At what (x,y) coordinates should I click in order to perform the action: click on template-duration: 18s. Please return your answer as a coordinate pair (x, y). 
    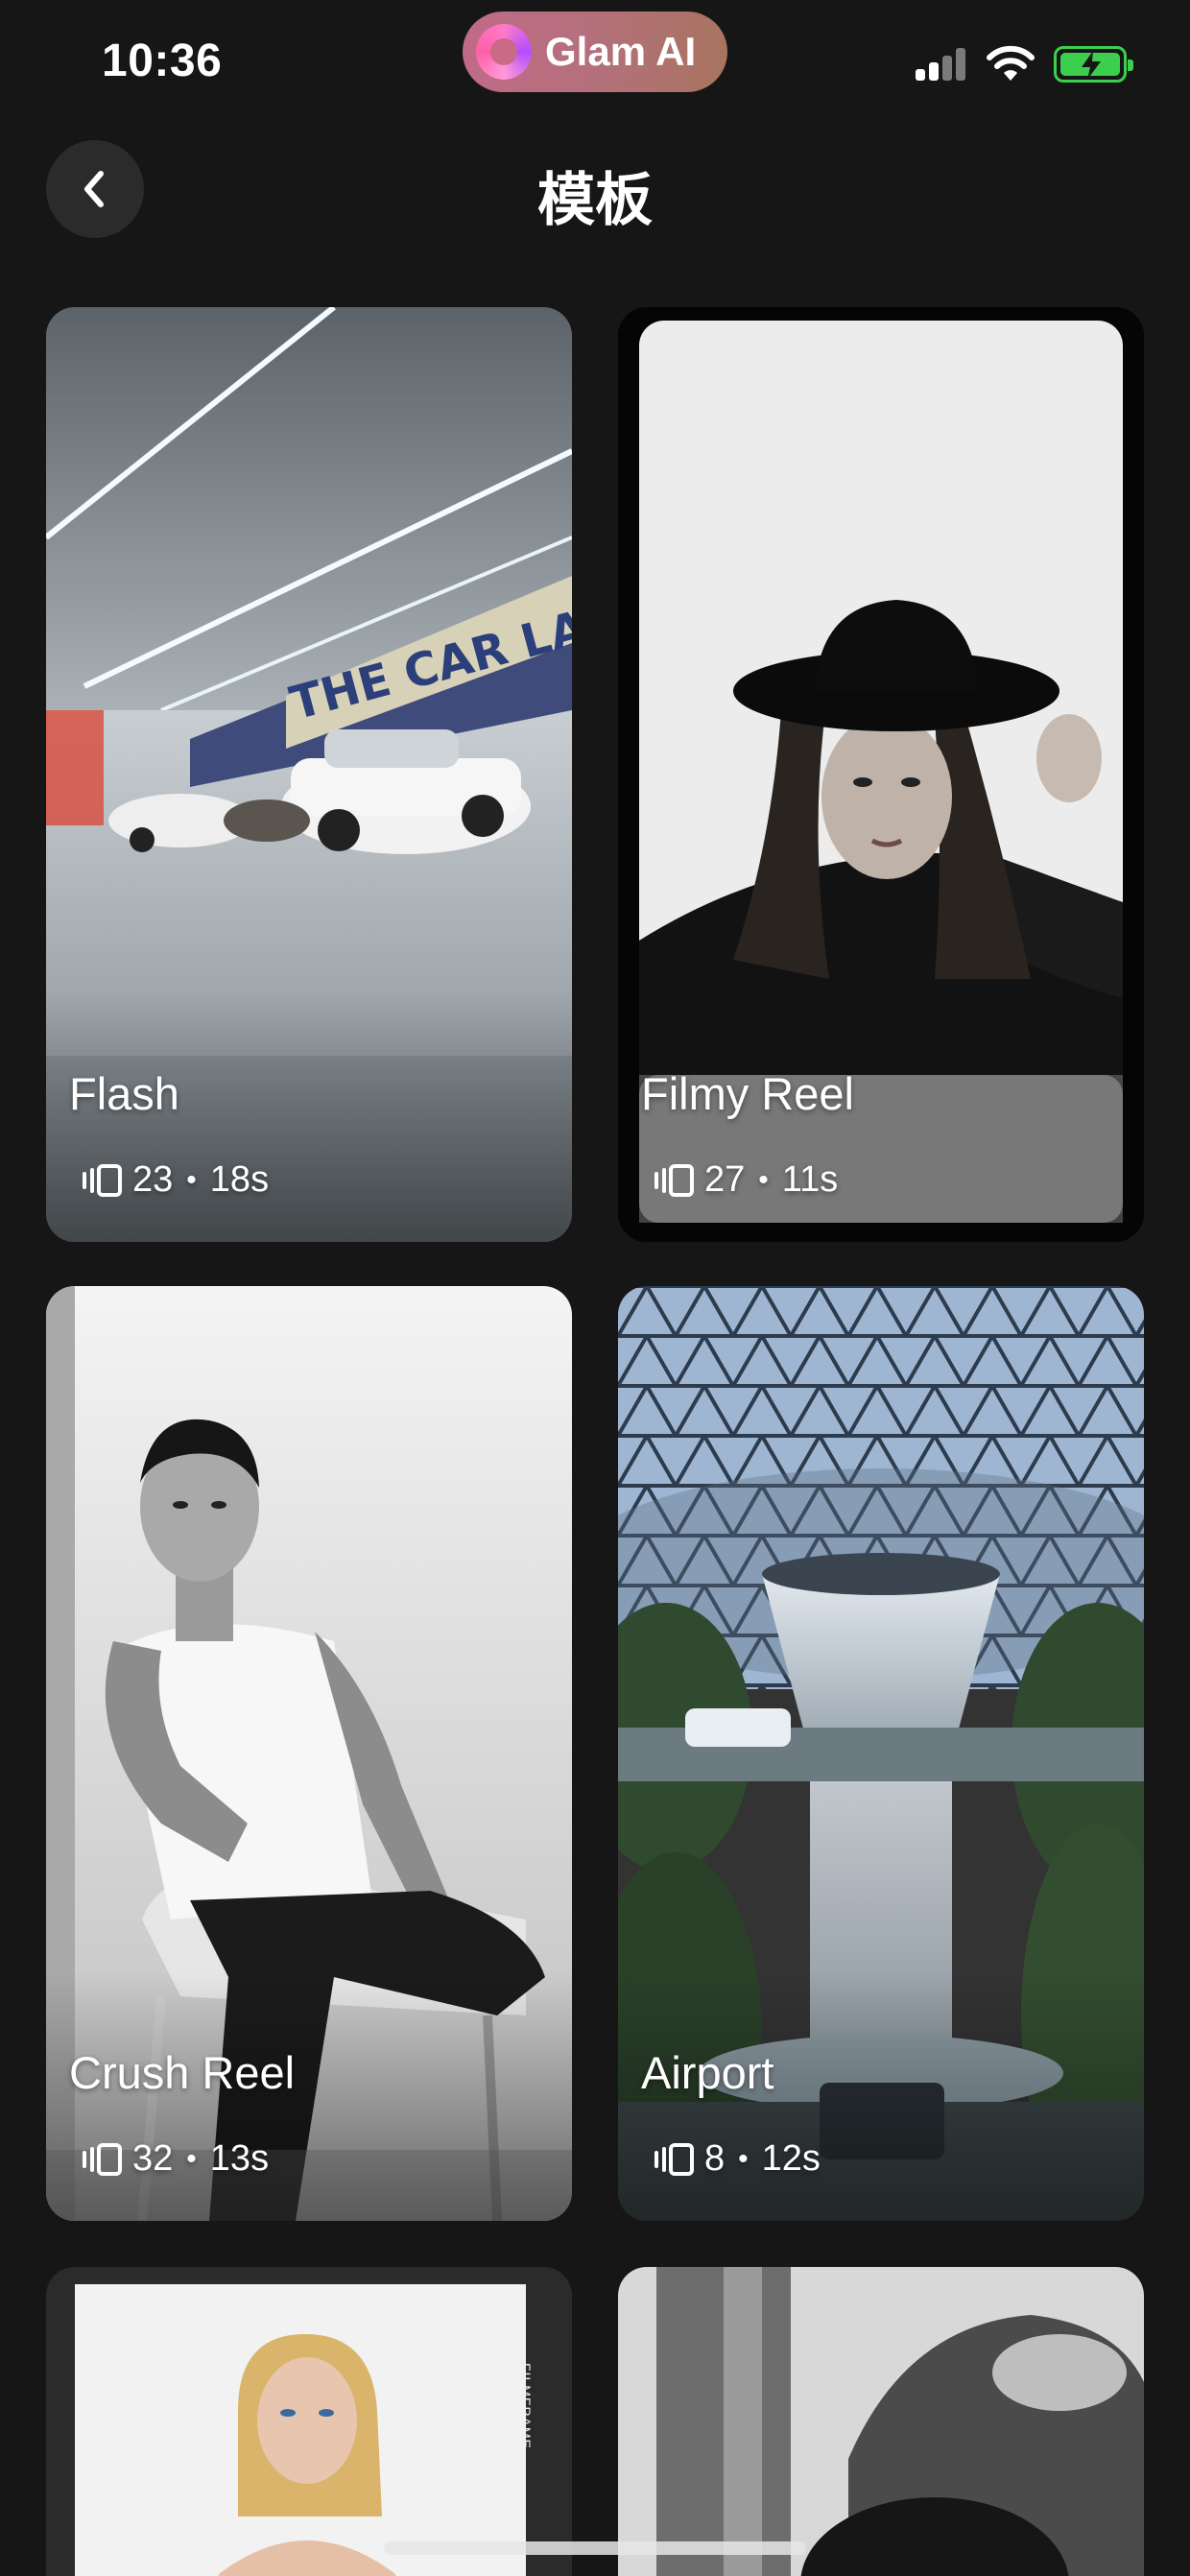
    Looking at the image, I should click on (240, 1179).